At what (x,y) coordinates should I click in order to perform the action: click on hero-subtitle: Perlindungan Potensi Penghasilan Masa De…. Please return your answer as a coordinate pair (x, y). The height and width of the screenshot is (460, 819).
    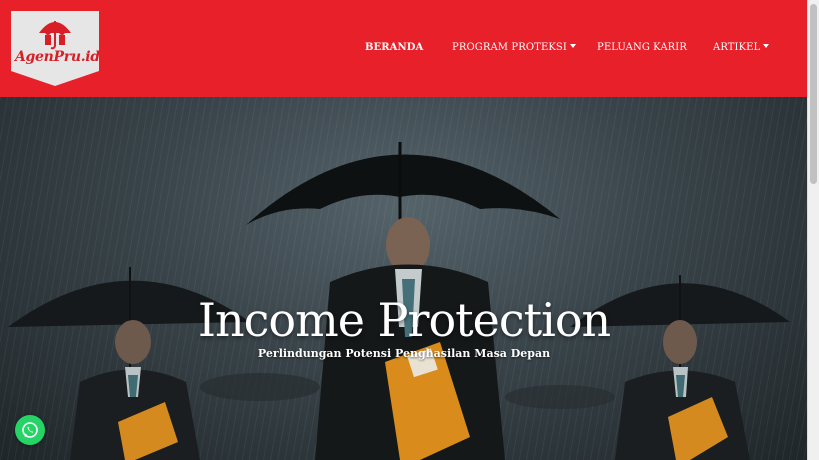
    Looking at the image, I should click on (404, 353).